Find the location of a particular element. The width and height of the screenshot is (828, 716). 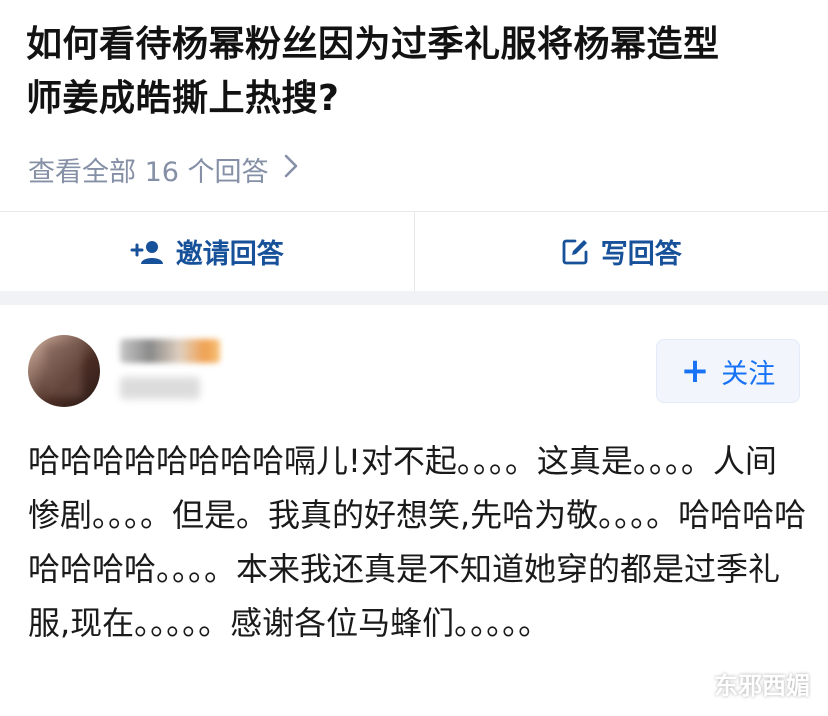

avatar is located at coordinates (64, 371).